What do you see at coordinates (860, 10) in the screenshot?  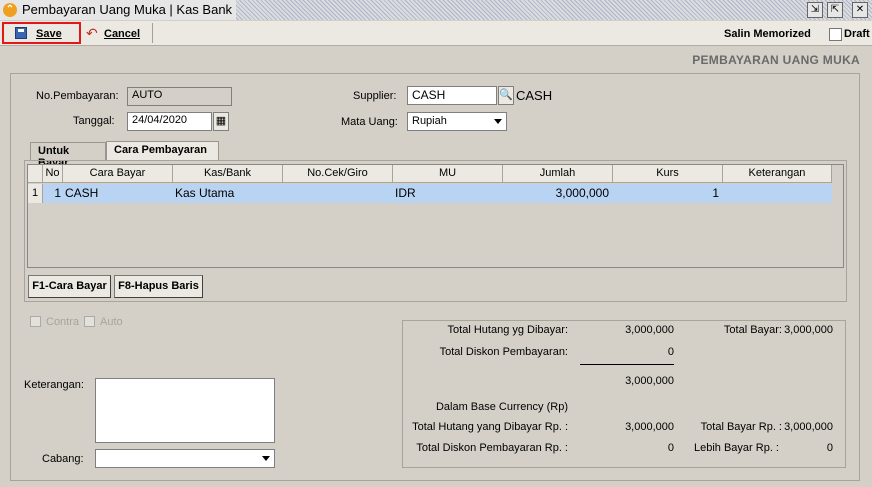 I see `close-icon: ✕` at bounding box center [860, 10].